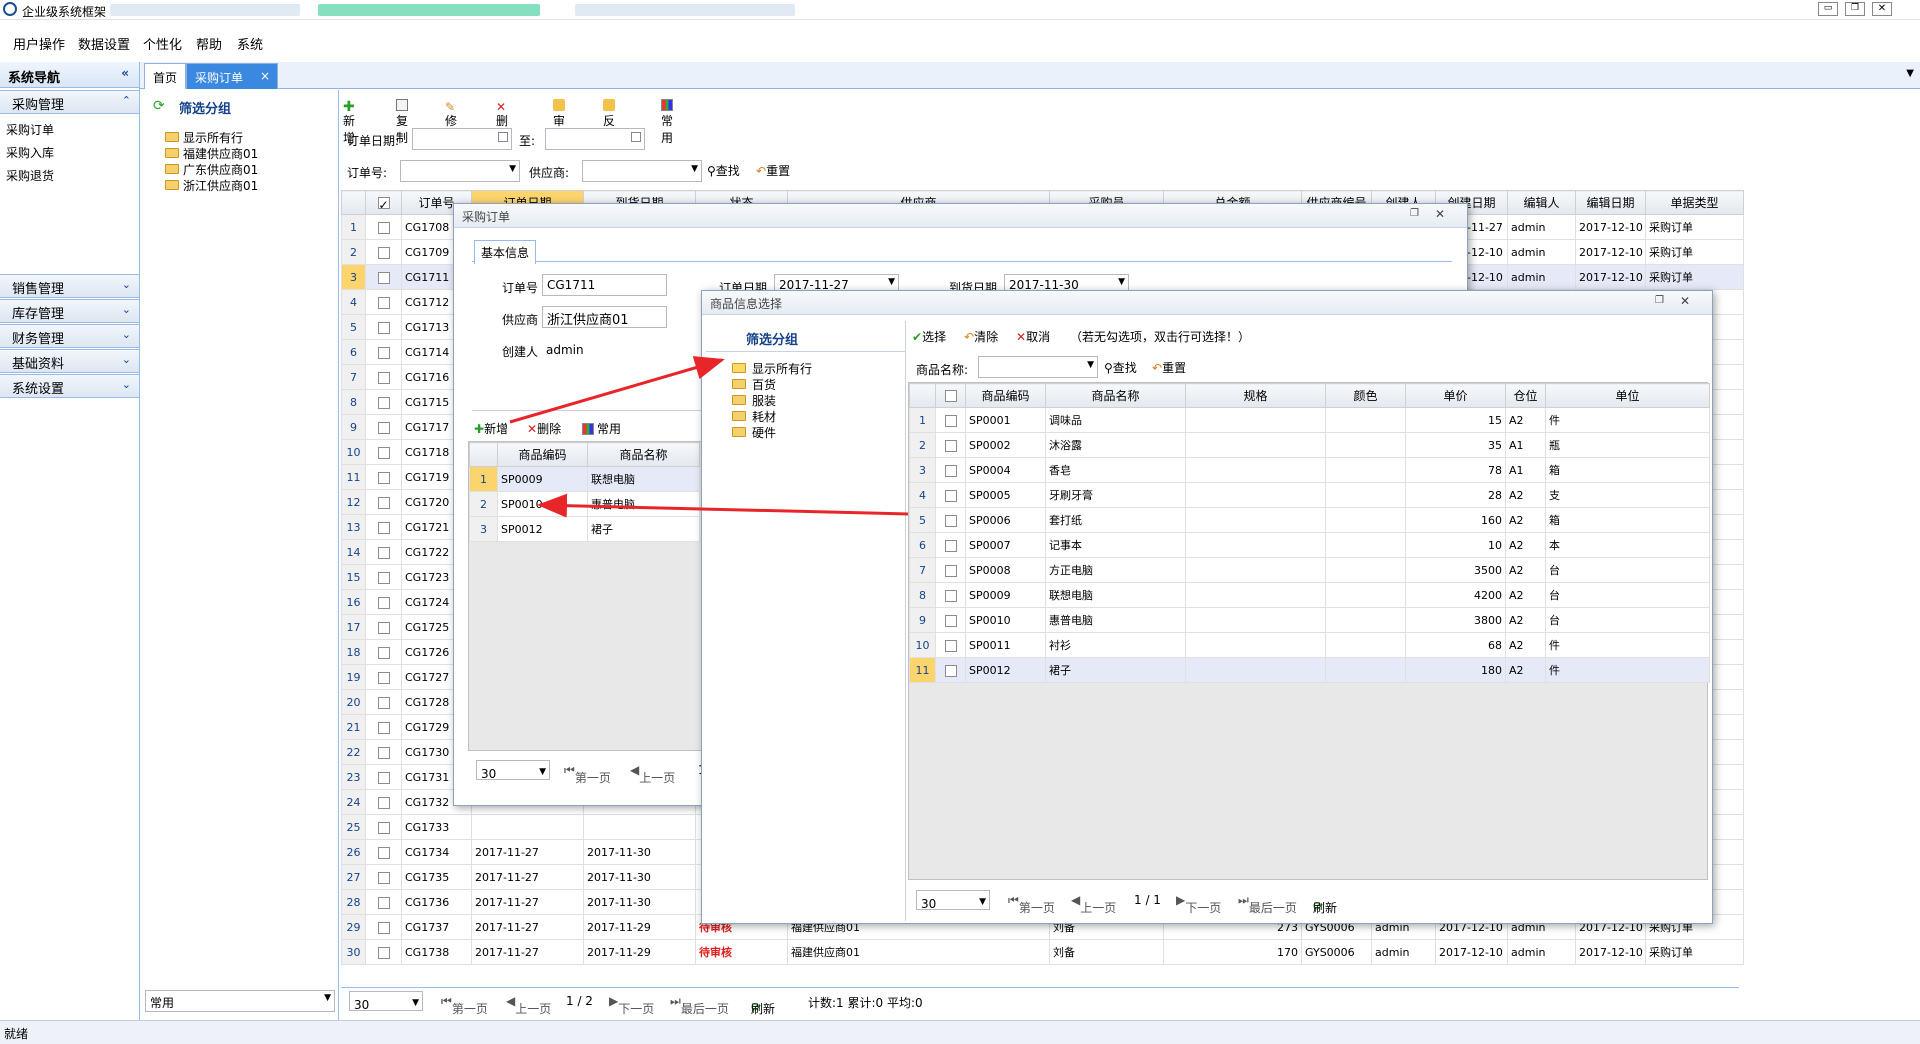 This screenshot has width=1920, height=1044. I want to click on nav-item-purchase-receipt: 采购入库, so click(30, 152).